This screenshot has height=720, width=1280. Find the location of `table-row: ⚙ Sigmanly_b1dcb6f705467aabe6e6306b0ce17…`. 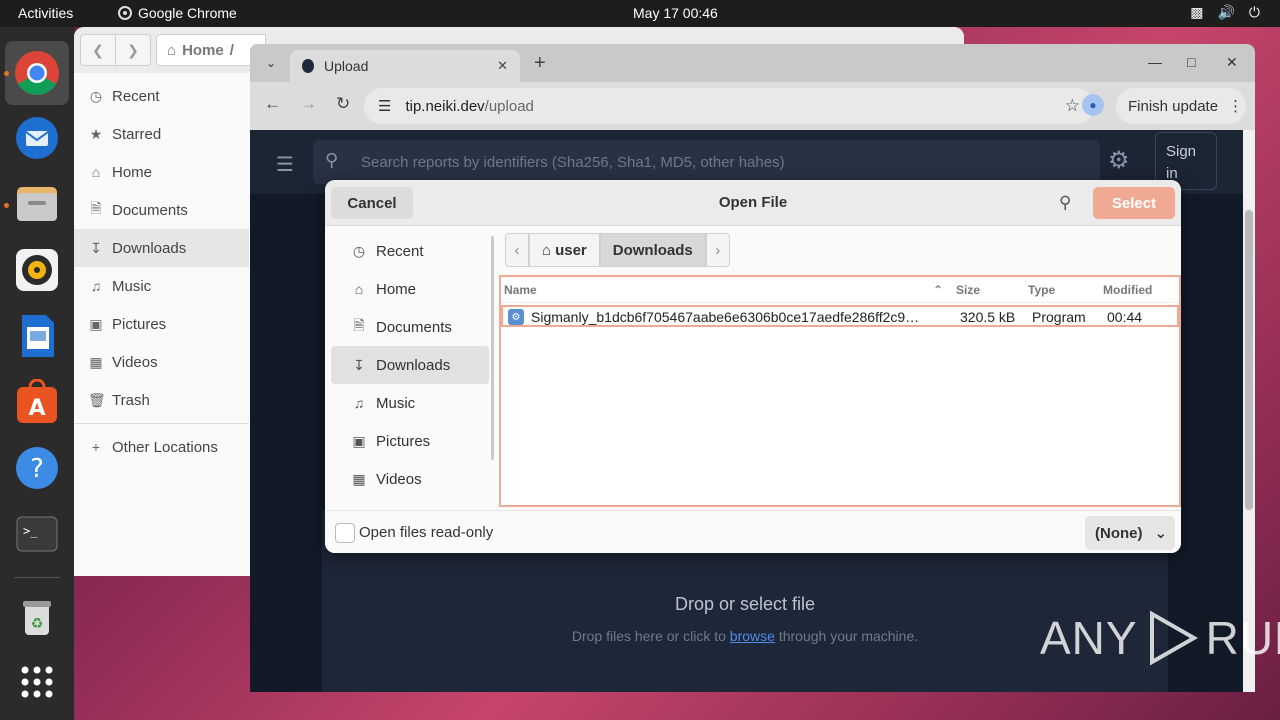

table-row: ⚙ Sigmanly_b1dcb6f705467aabe6e6306b0ce17… is located at coordinates (840, 316).